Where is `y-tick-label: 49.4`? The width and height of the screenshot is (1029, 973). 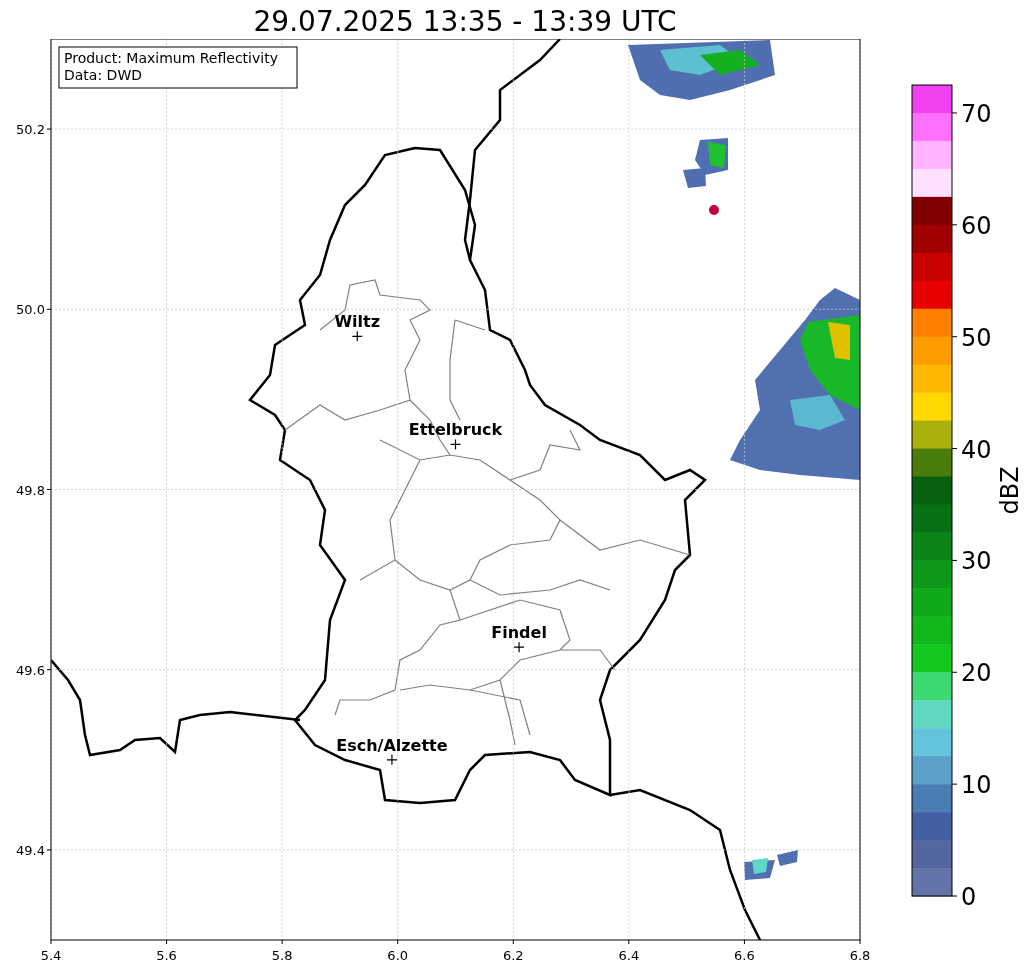
y-tick-label: 49.4 is located at coordinates (30, 850).